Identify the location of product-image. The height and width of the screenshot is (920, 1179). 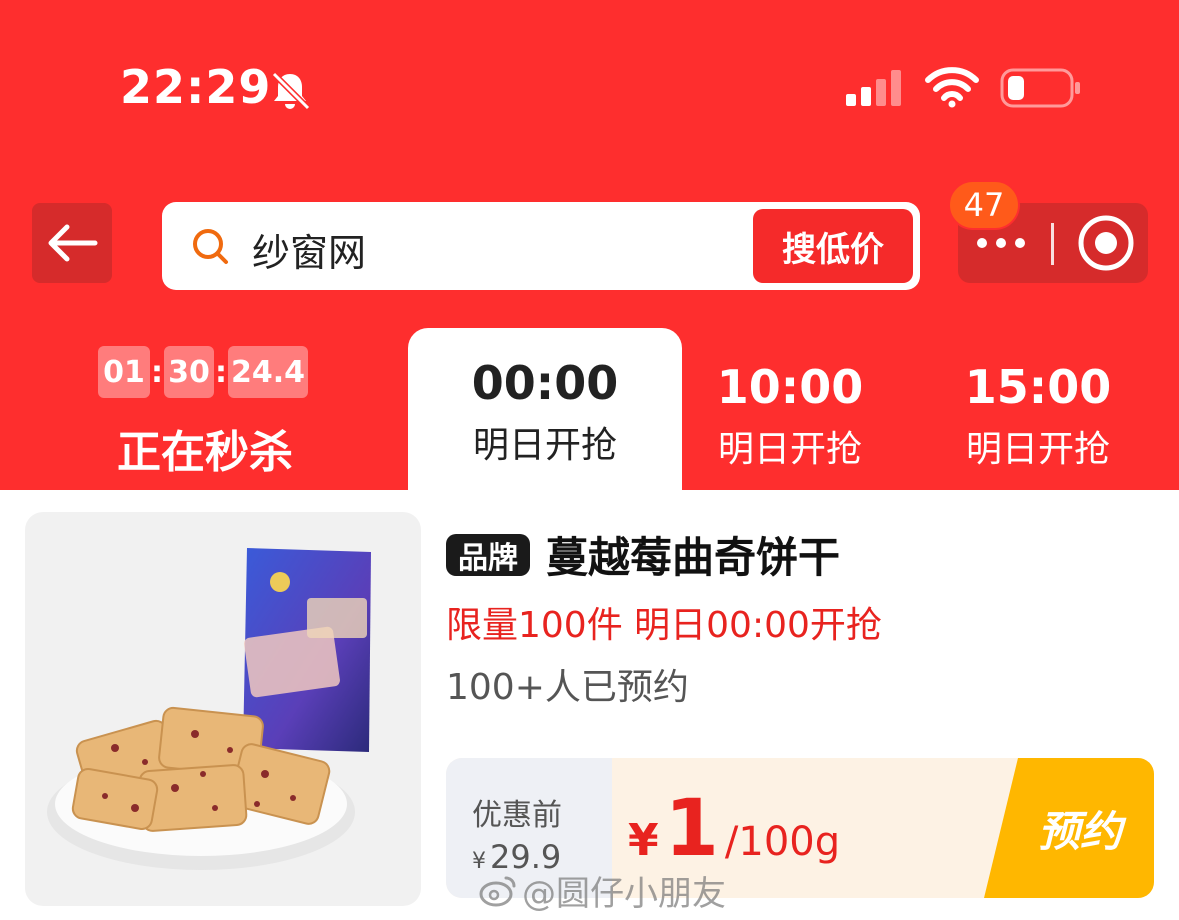
(223, 709).